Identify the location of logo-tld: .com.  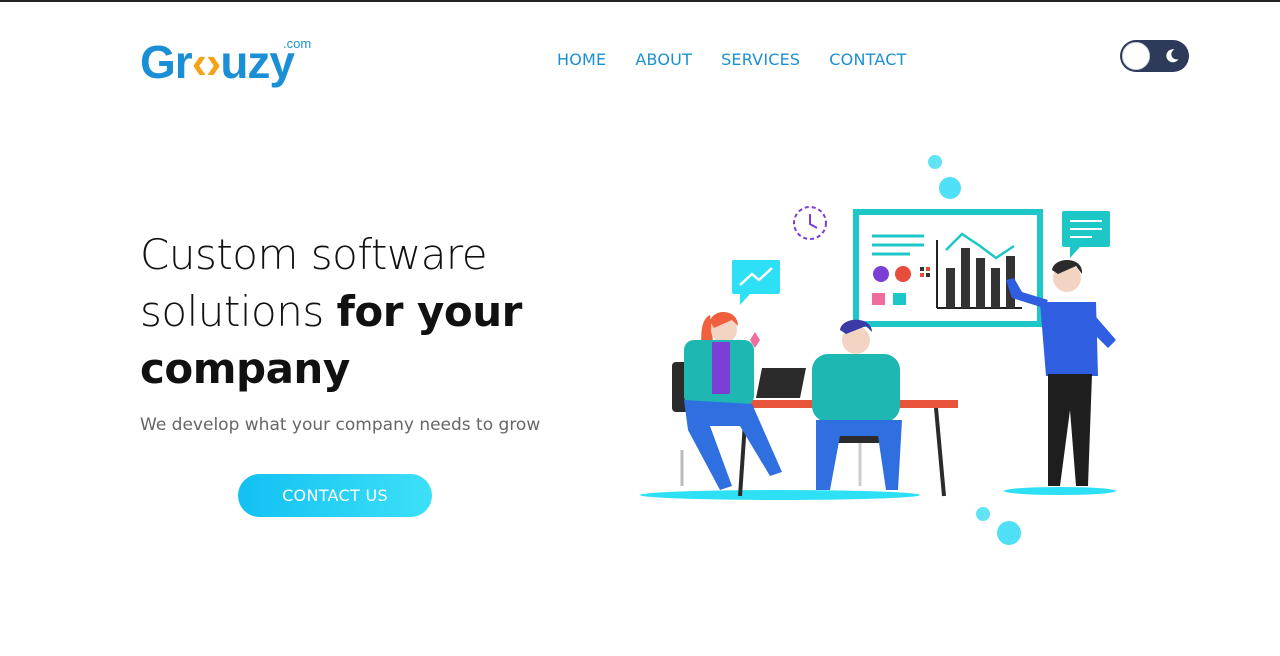
(297, 43).